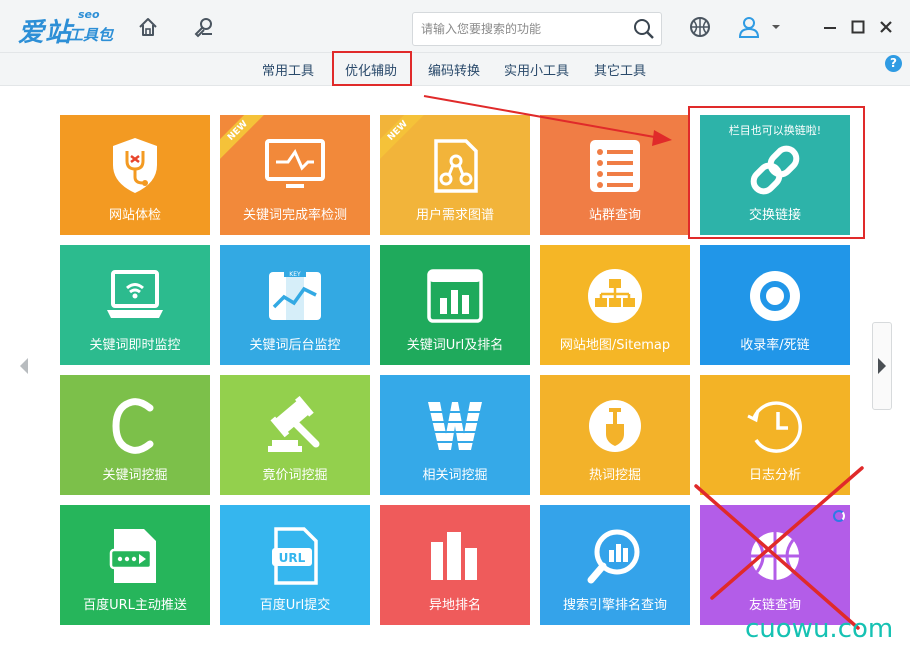 This screenshot has width=910, height=654. I want to click on minimize-icon, so click(830, 27).